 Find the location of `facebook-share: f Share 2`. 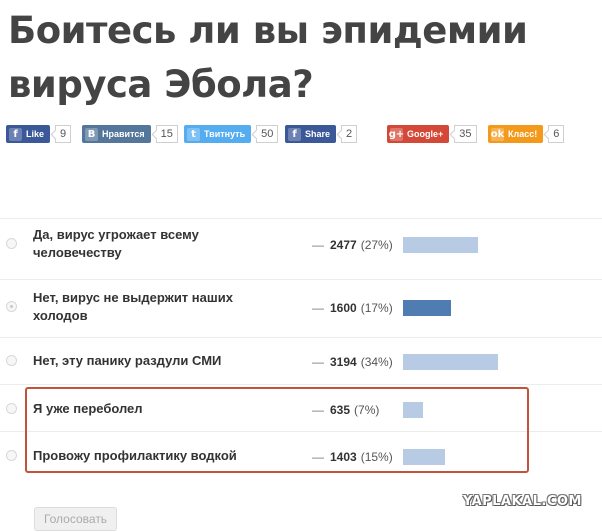

facebook-share: f Share 2 is located at coordinates (321, 134).